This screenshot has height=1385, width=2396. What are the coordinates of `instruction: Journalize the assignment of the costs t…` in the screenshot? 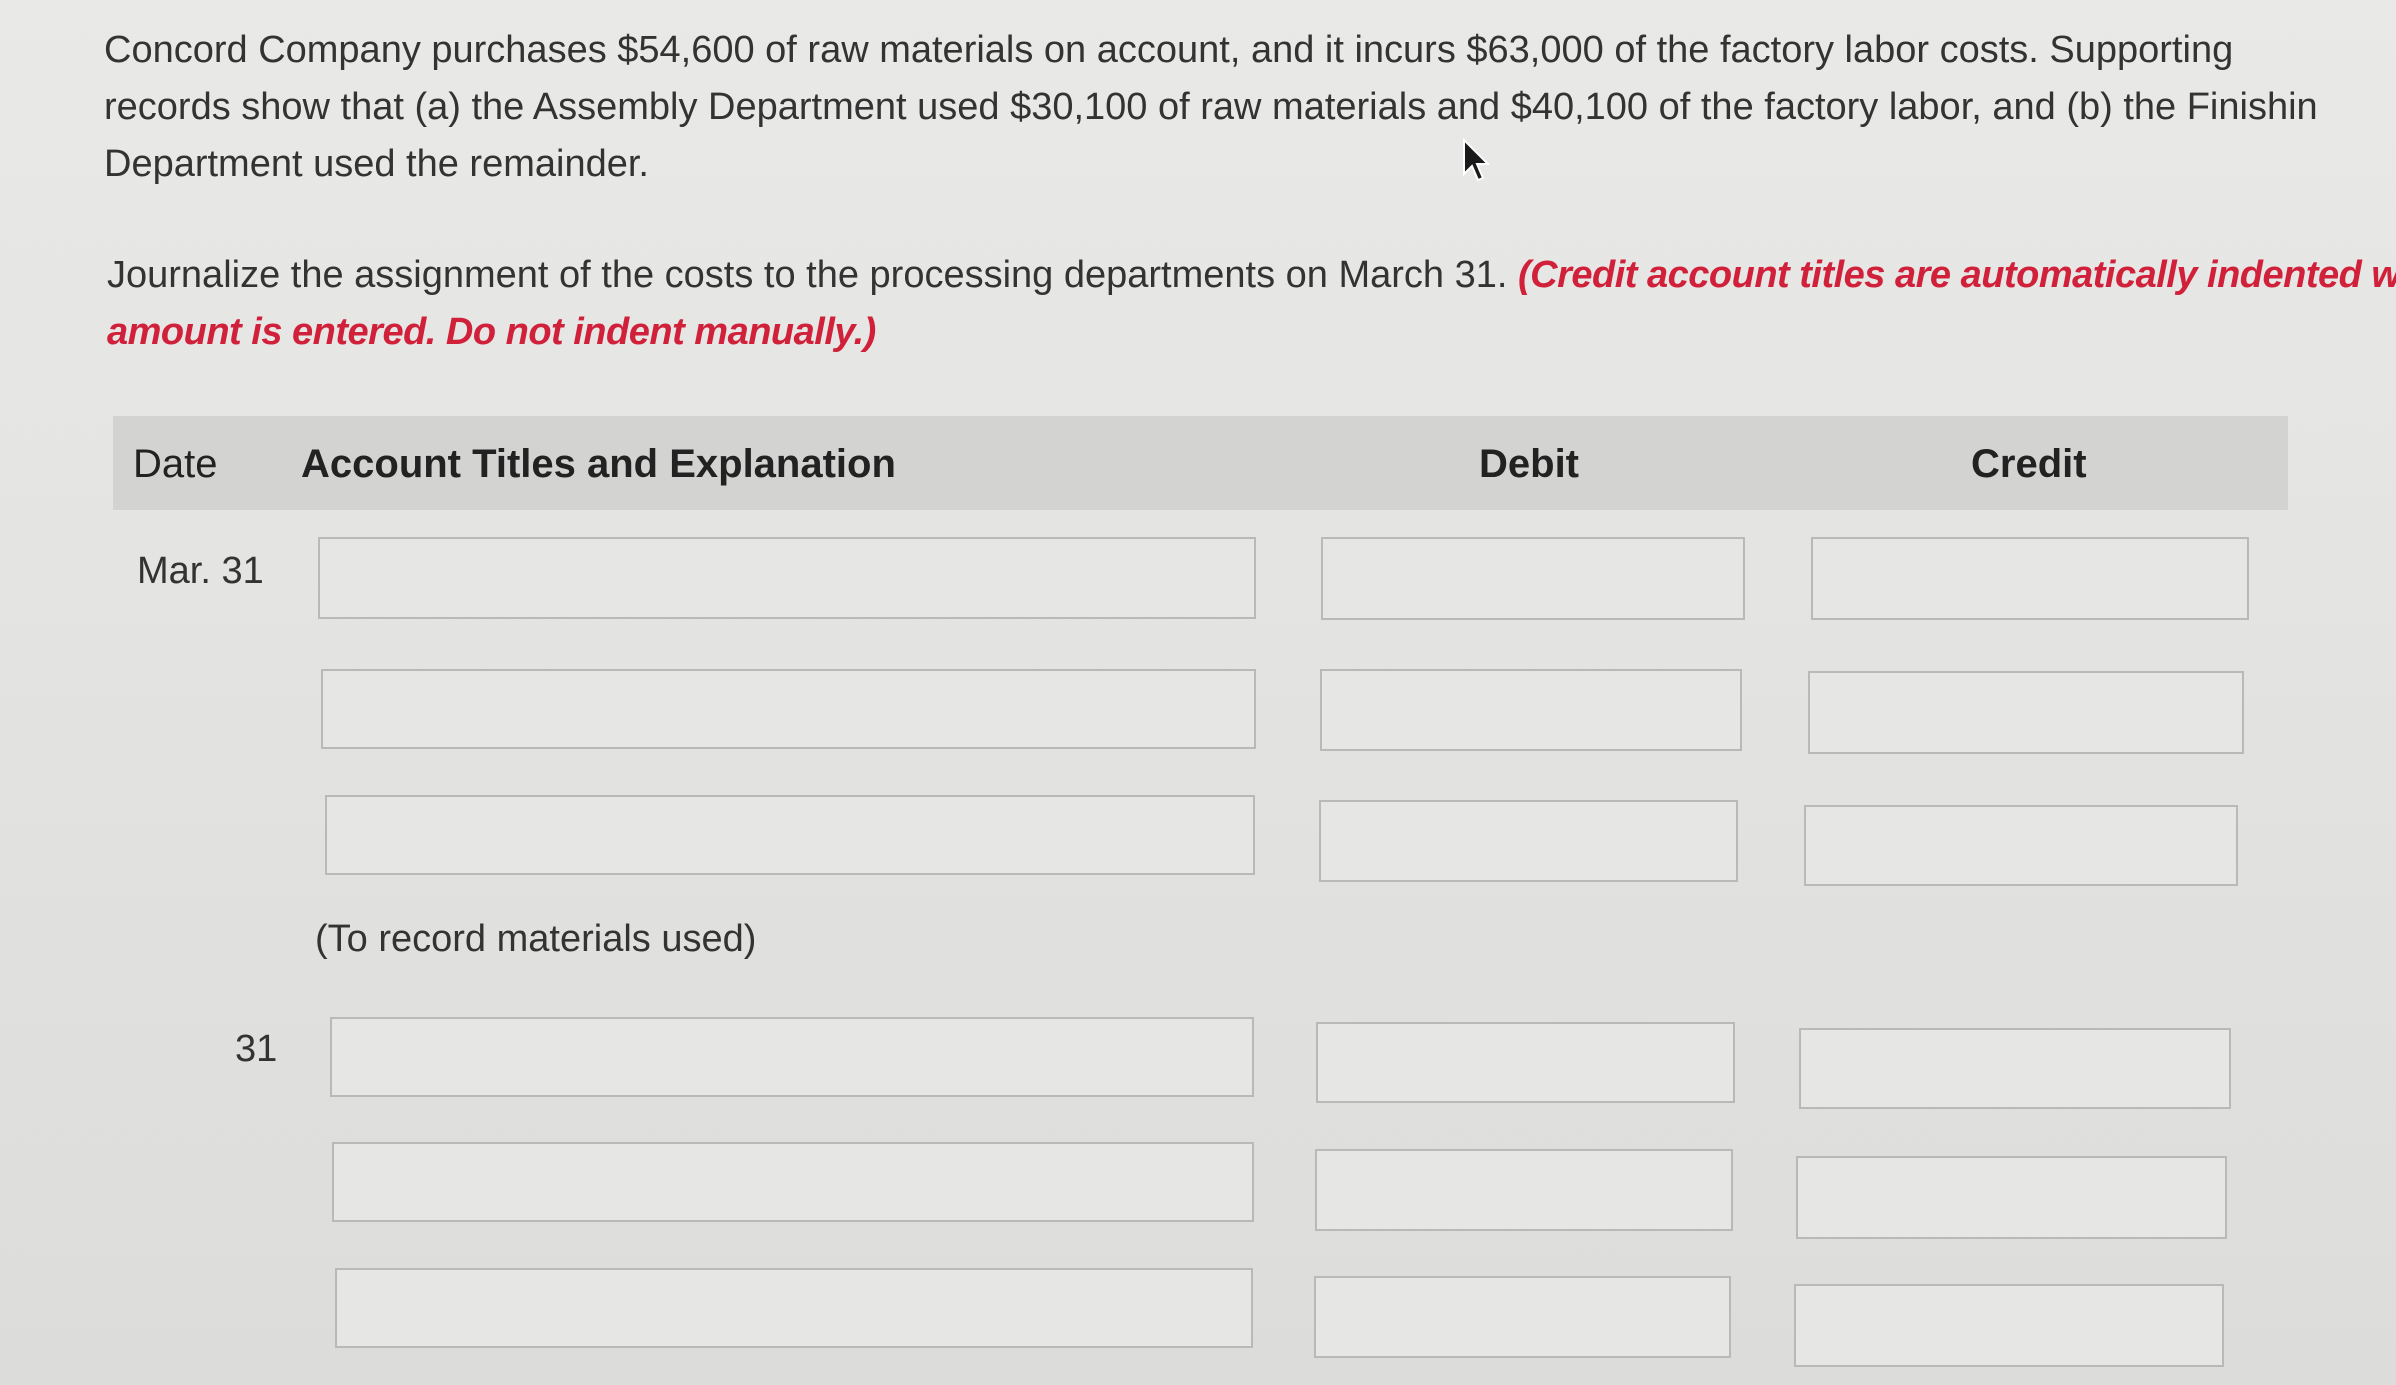 It's located at (1251, 304).